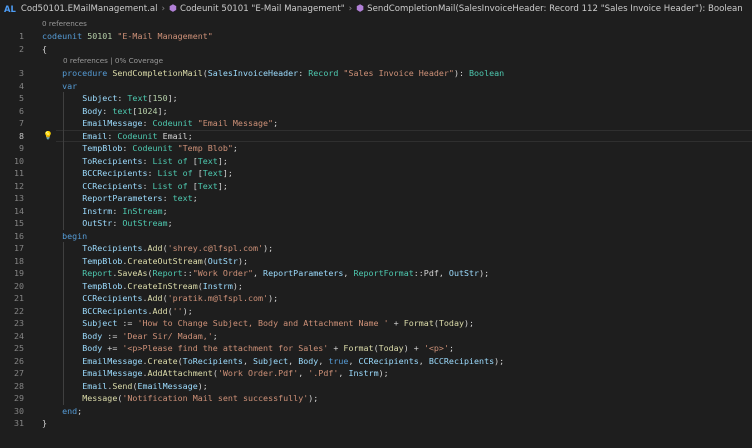  What do you see at coordinates (19, 198) in the screenshot?
I see `line-number: 13` at bounding box center [19, 198].